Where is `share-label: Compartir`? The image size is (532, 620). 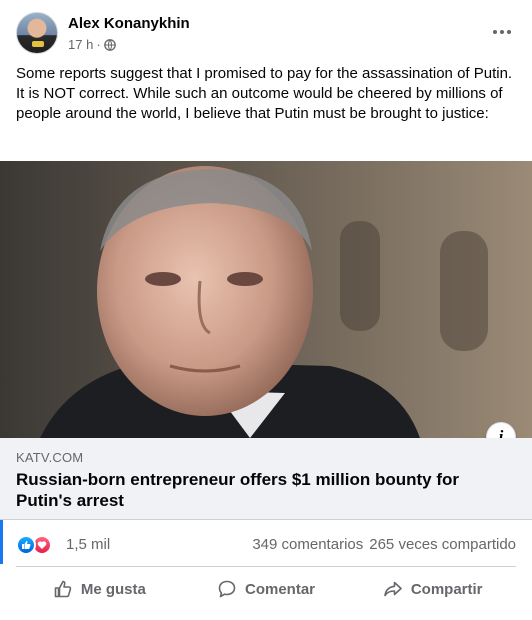 share-label: Compartir is located at coordinates (446, 589).